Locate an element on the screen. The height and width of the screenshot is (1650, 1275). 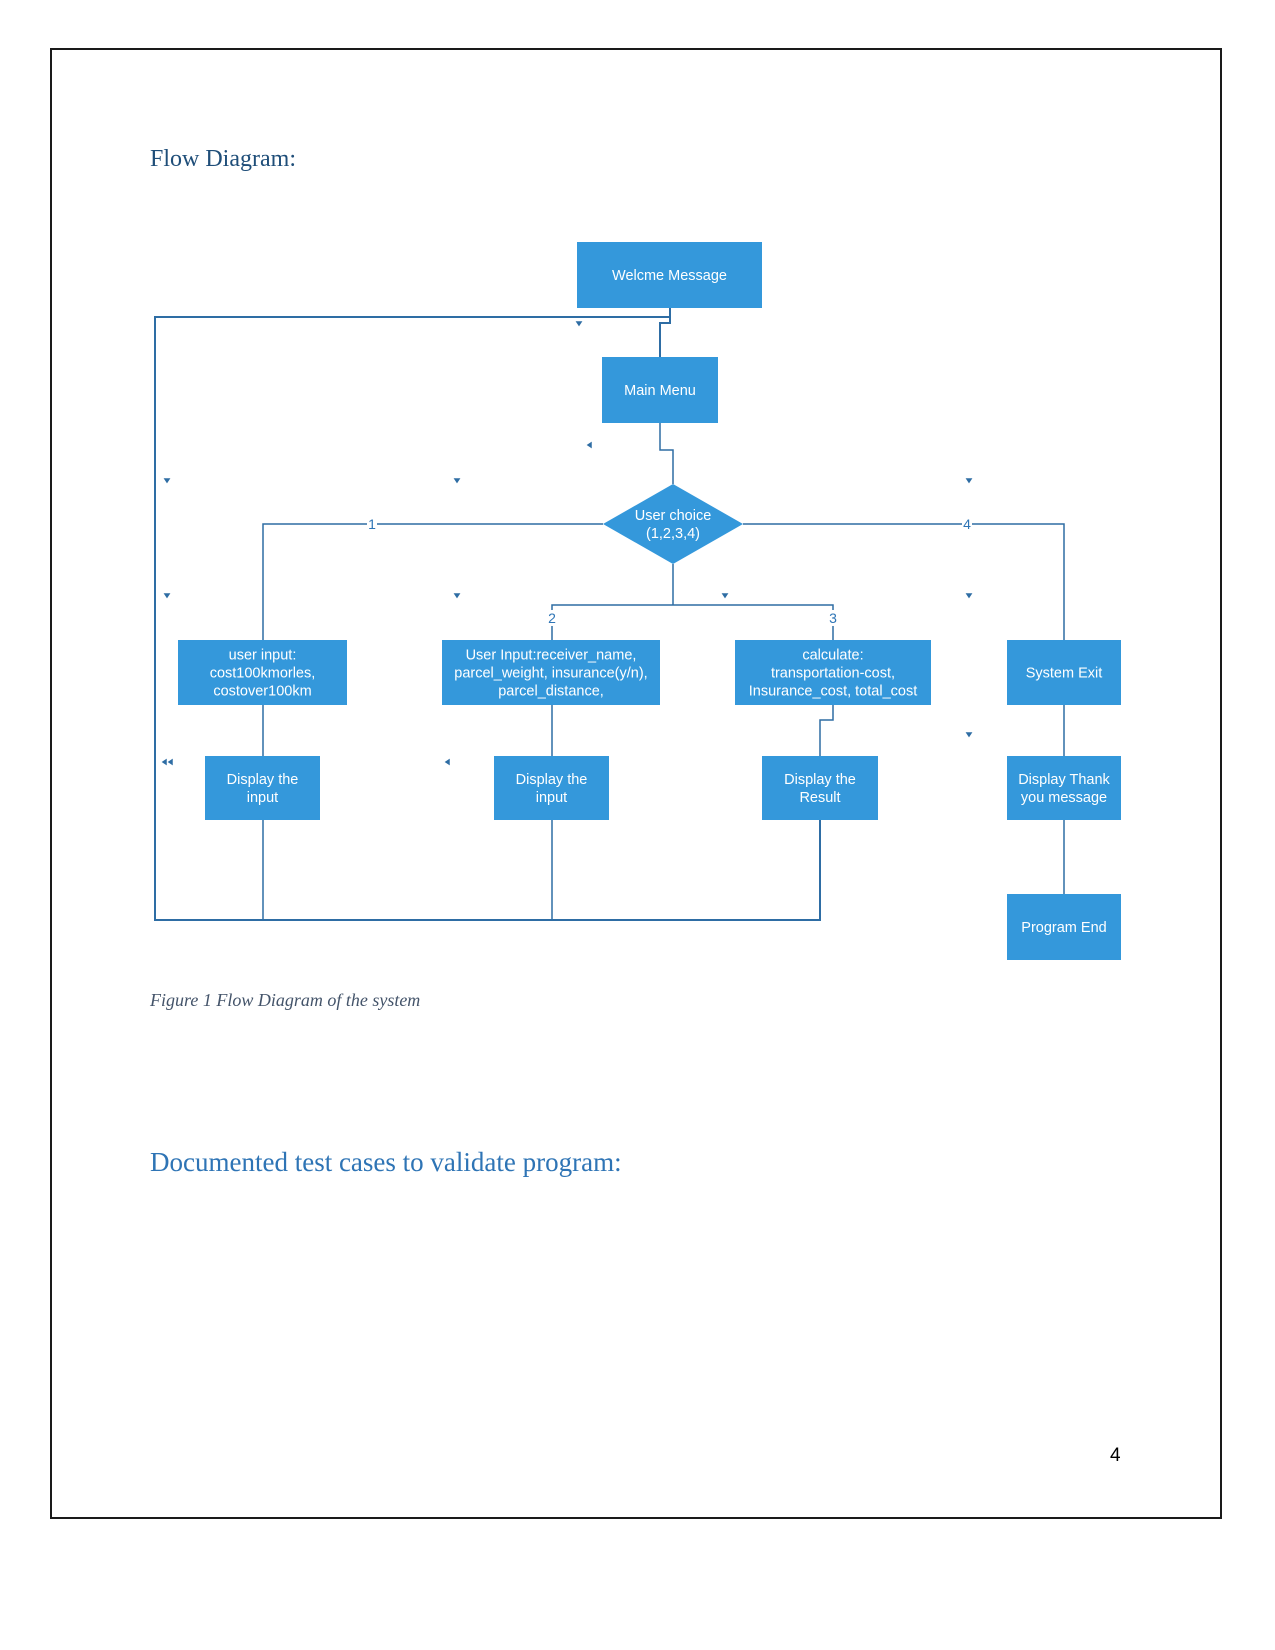
diamond-shape is located at coordinates (673, 524).